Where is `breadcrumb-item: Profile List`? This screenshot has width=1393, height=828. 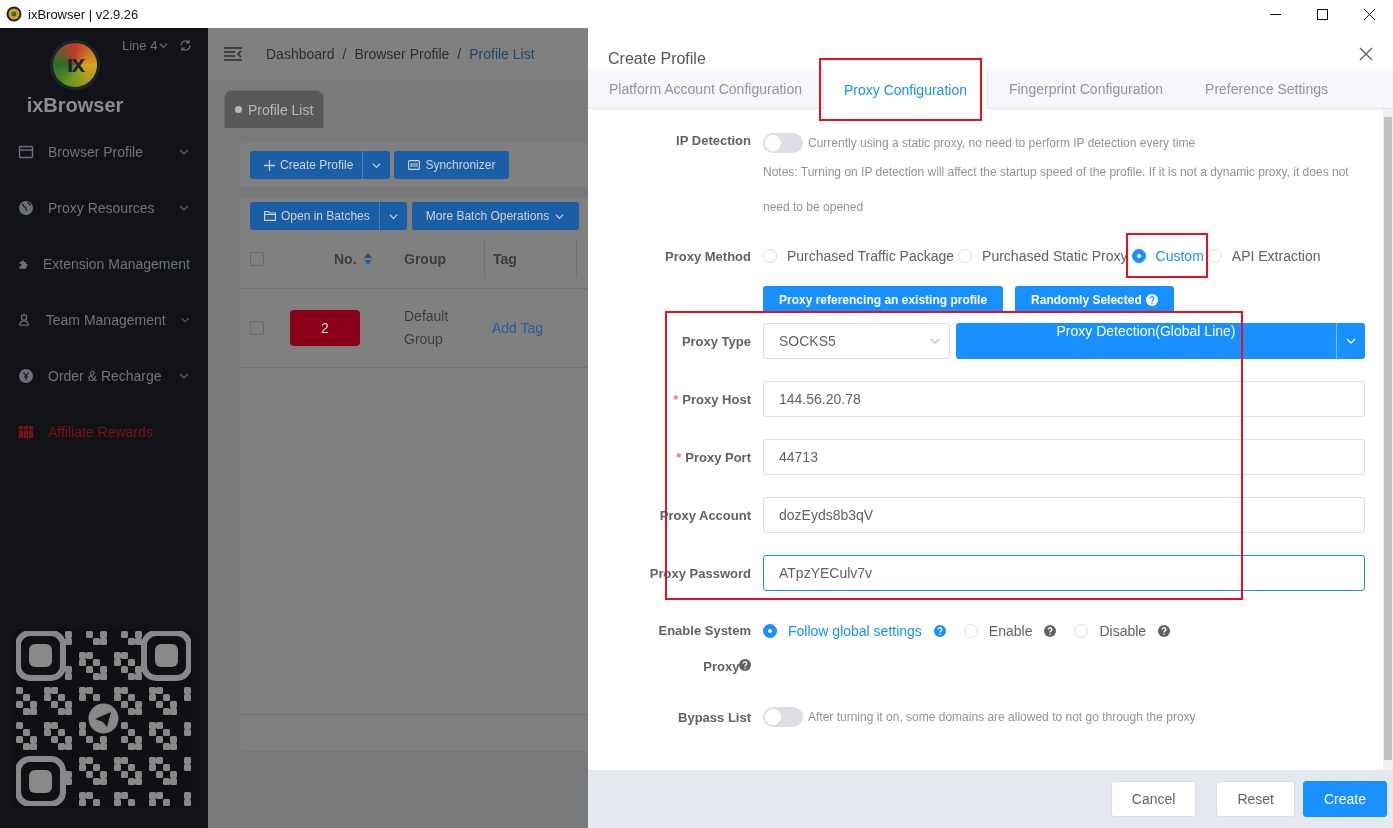 breadcrumb-item: Profile List is located at coordinates (502, 54).